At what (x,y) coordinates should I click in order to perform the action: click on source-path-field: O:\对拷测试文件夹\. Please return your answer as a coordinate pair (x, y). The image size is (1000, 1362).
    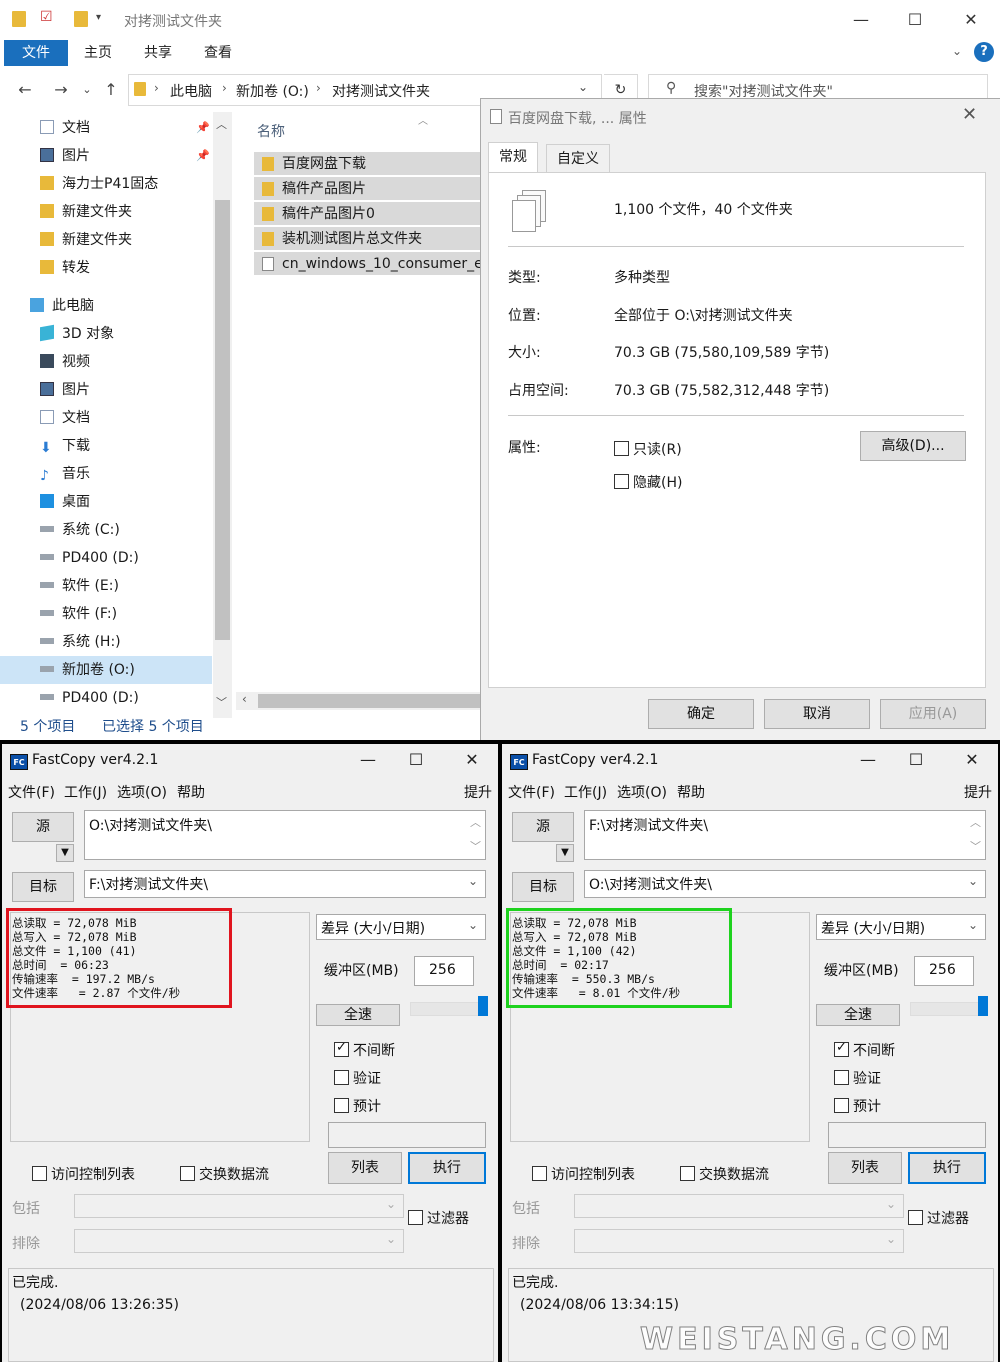
    Looking at the image, I should click on (285, 835).